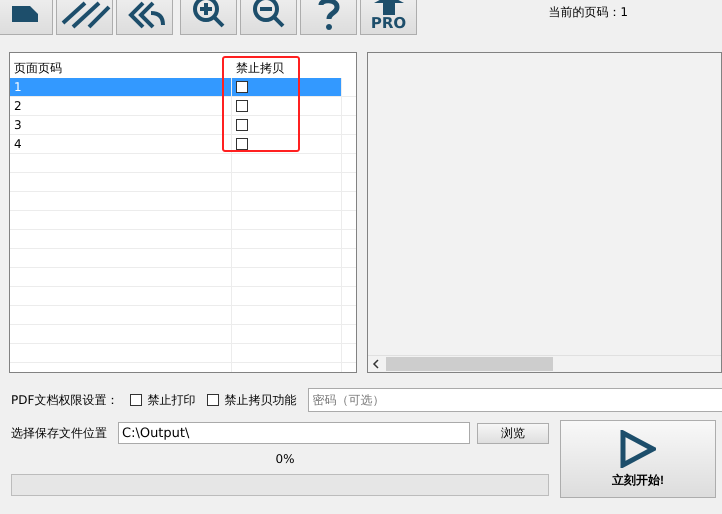  I want to click on table-row: 4, so click(183, 144).